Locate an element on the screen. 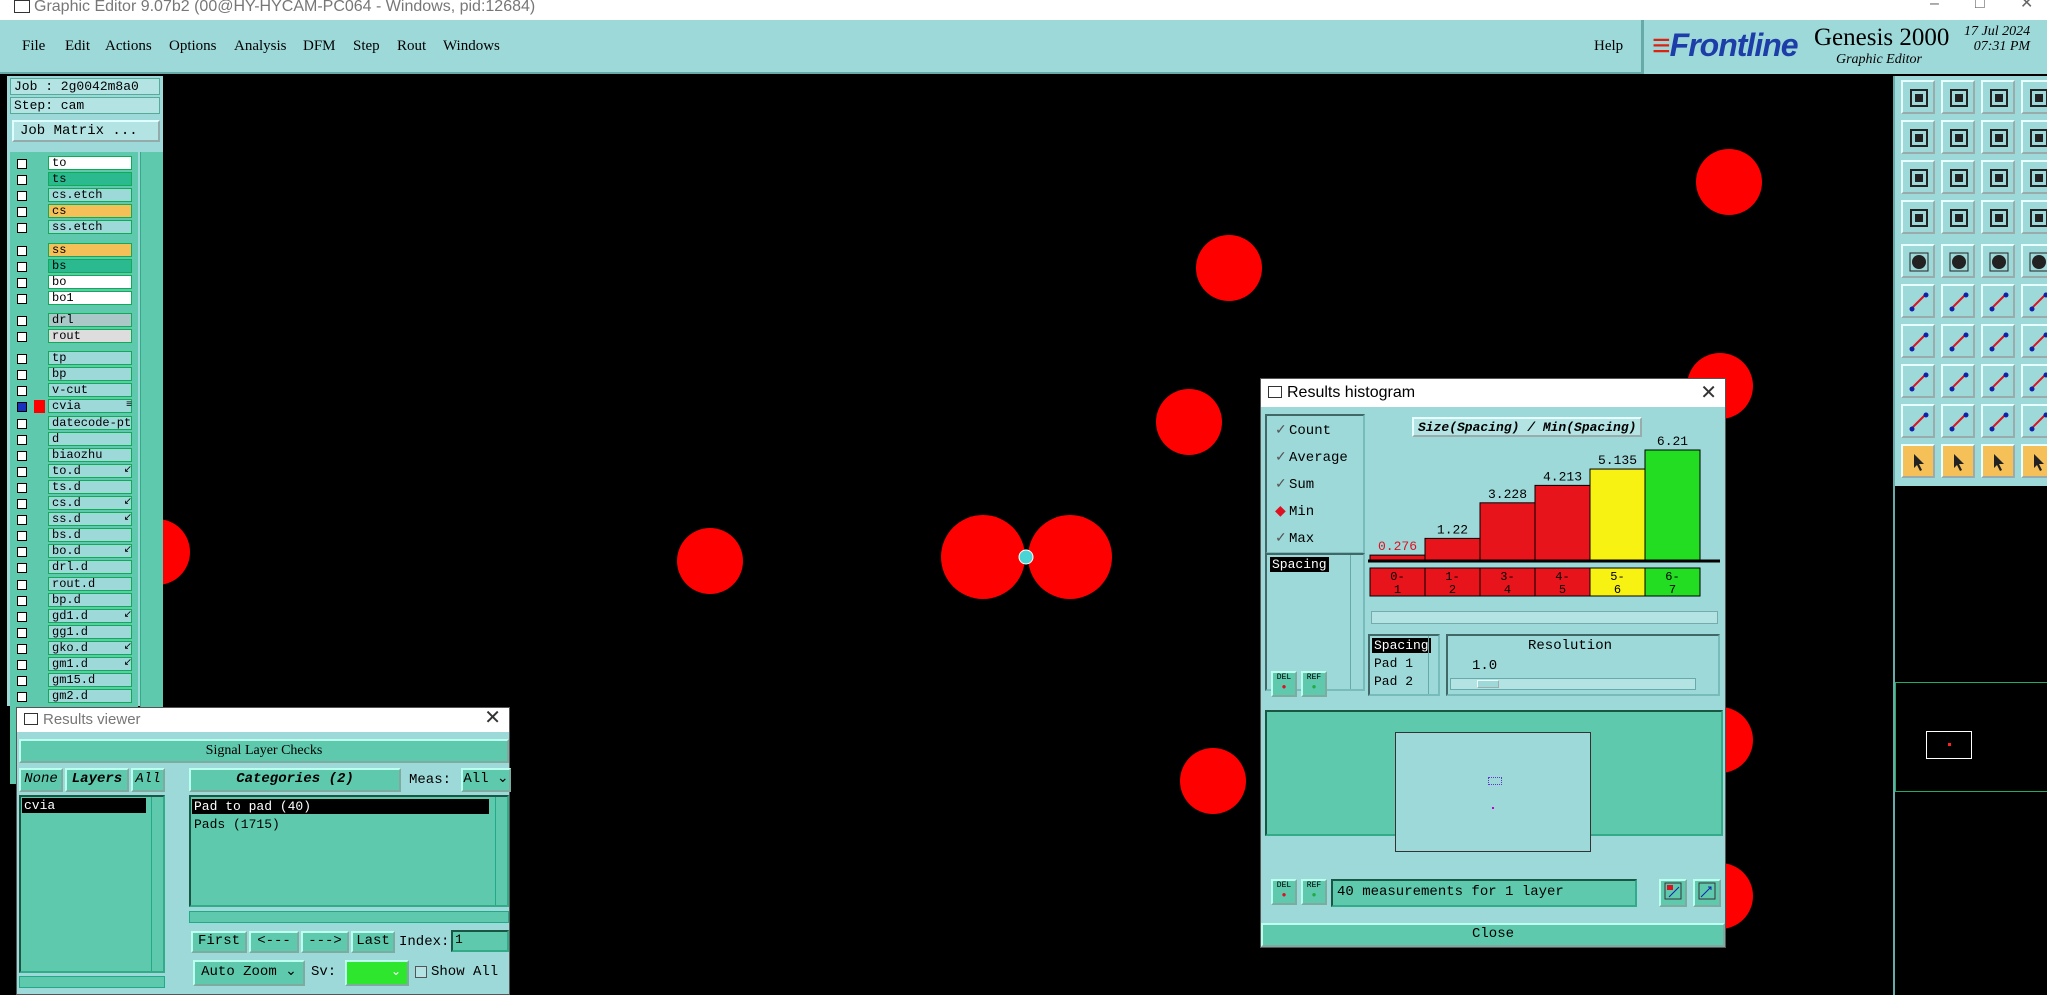 The width and height of the screenshot is (2047, 995). layer-row: rout is located at coordinates (74, 336).